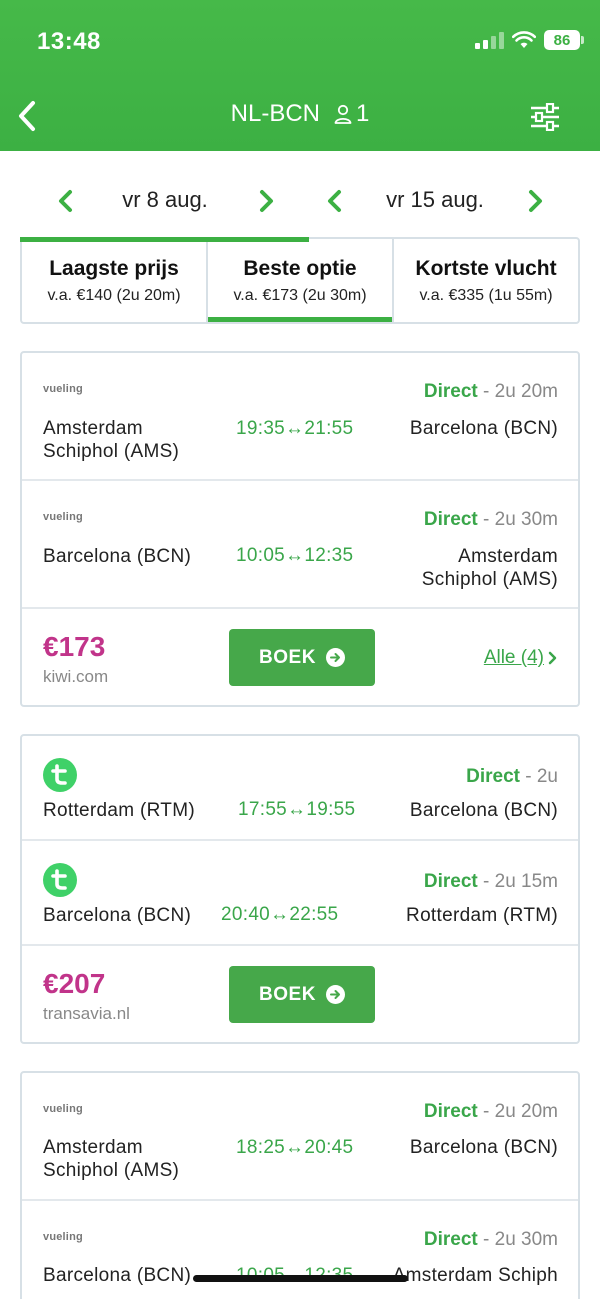  Describe the element at coordinates (524, 39) in the screenshot. I see `wifi-icon` at that location.